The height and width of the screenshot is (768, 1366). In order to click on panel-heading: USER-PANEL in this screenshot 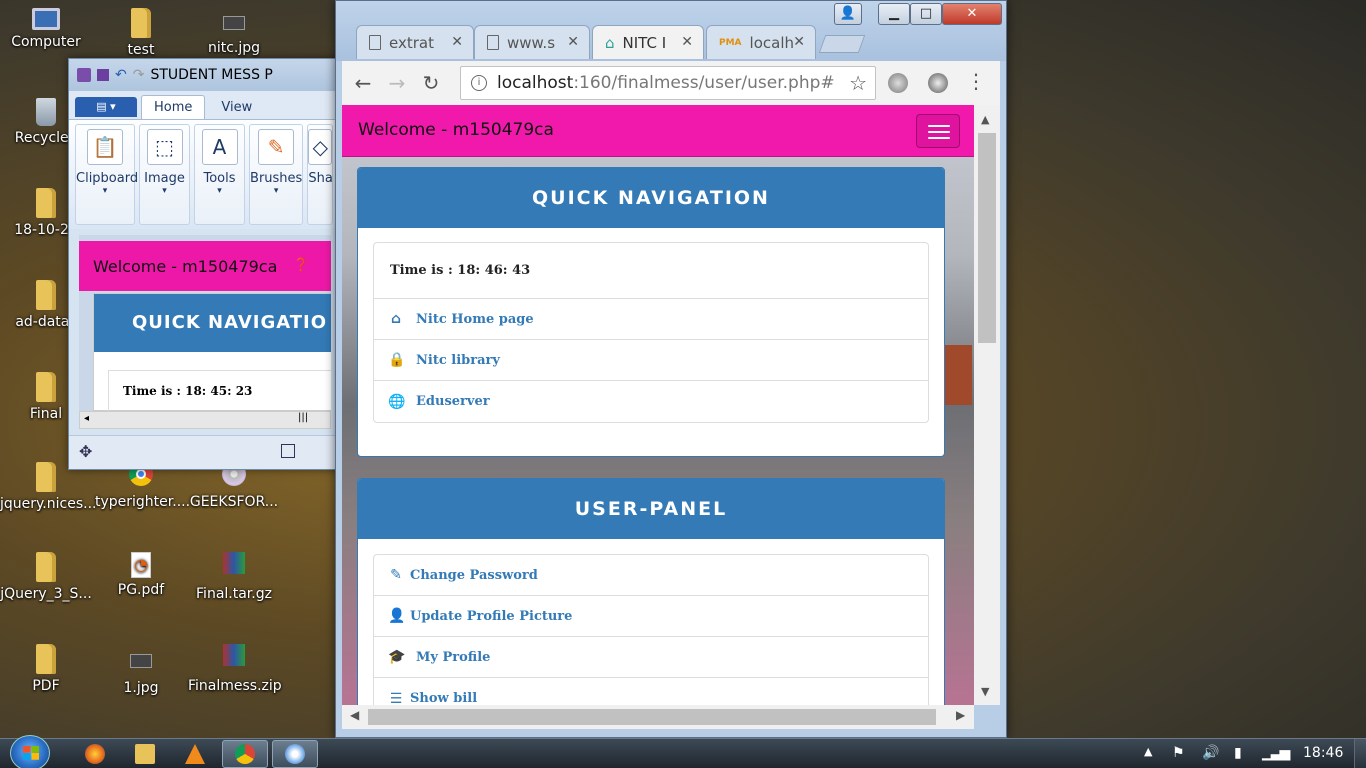, I will do `click(651, 509)`.